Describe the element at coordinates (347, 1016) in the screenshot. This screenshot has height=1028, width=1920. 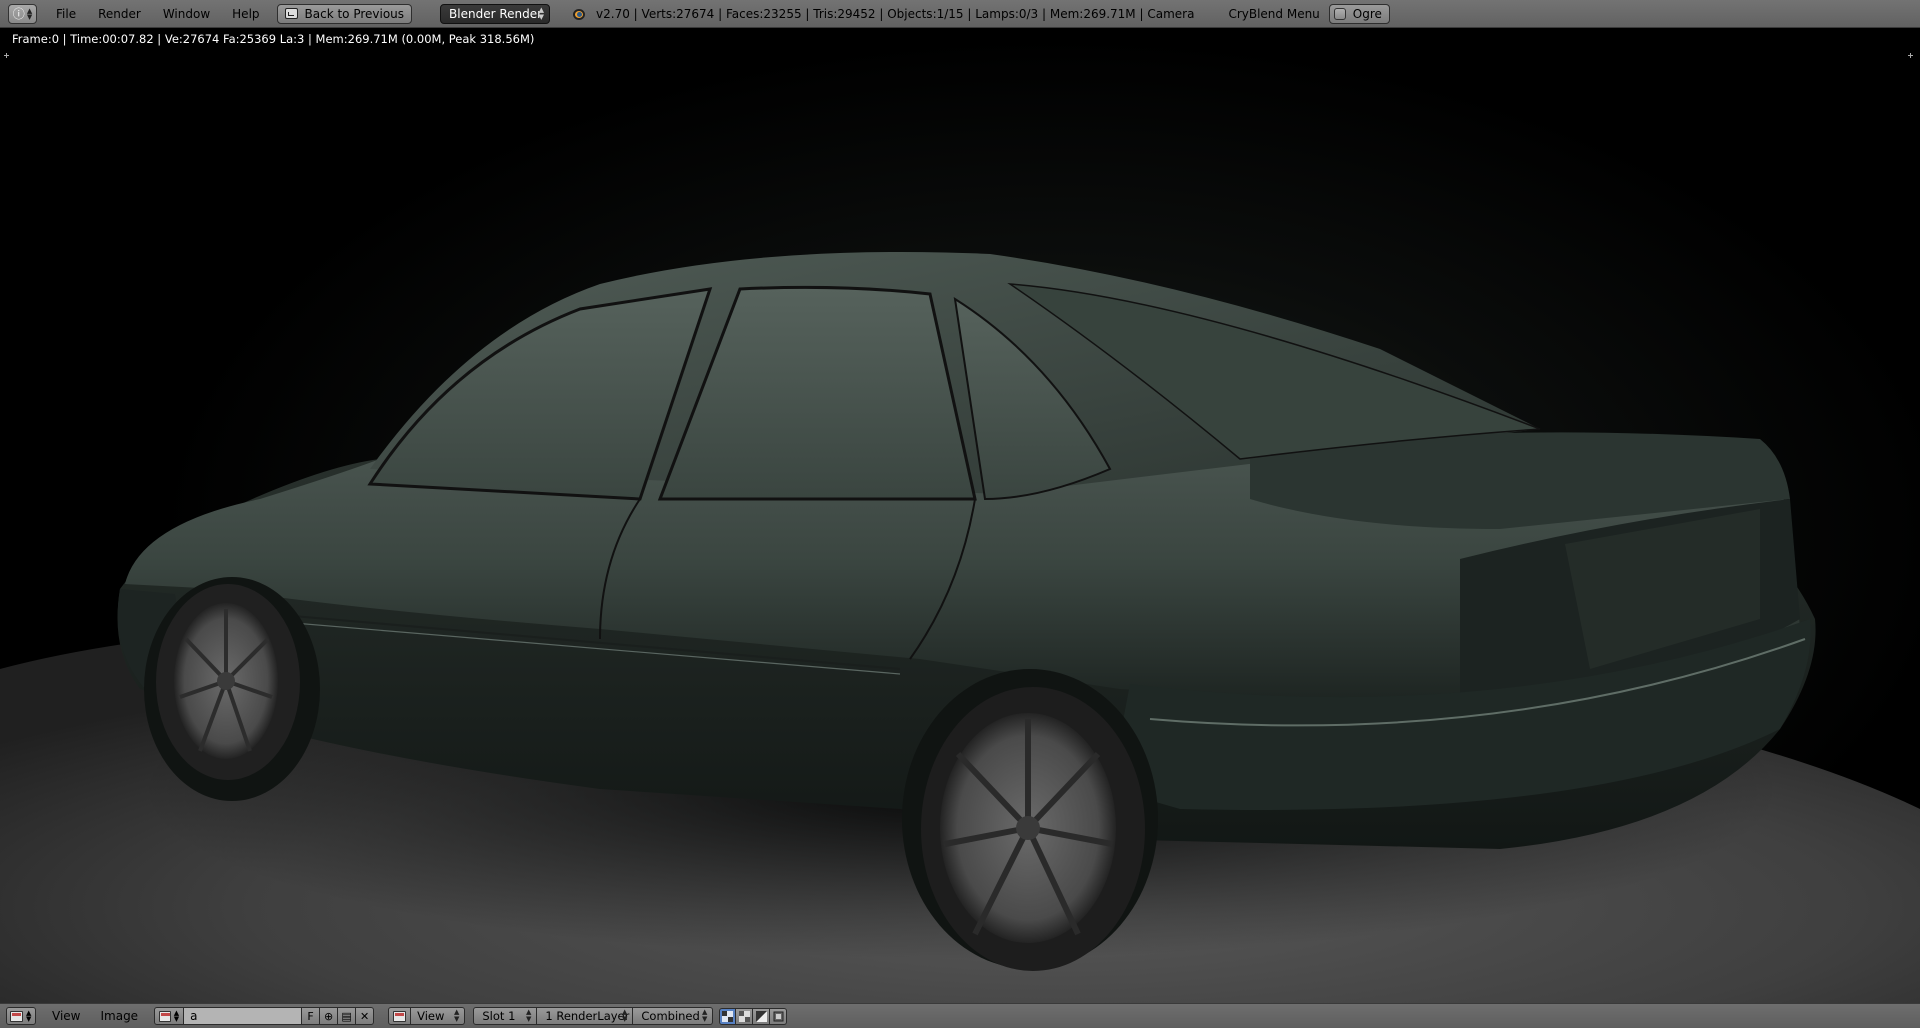
I see `open-image-icon: ▤` at that location.